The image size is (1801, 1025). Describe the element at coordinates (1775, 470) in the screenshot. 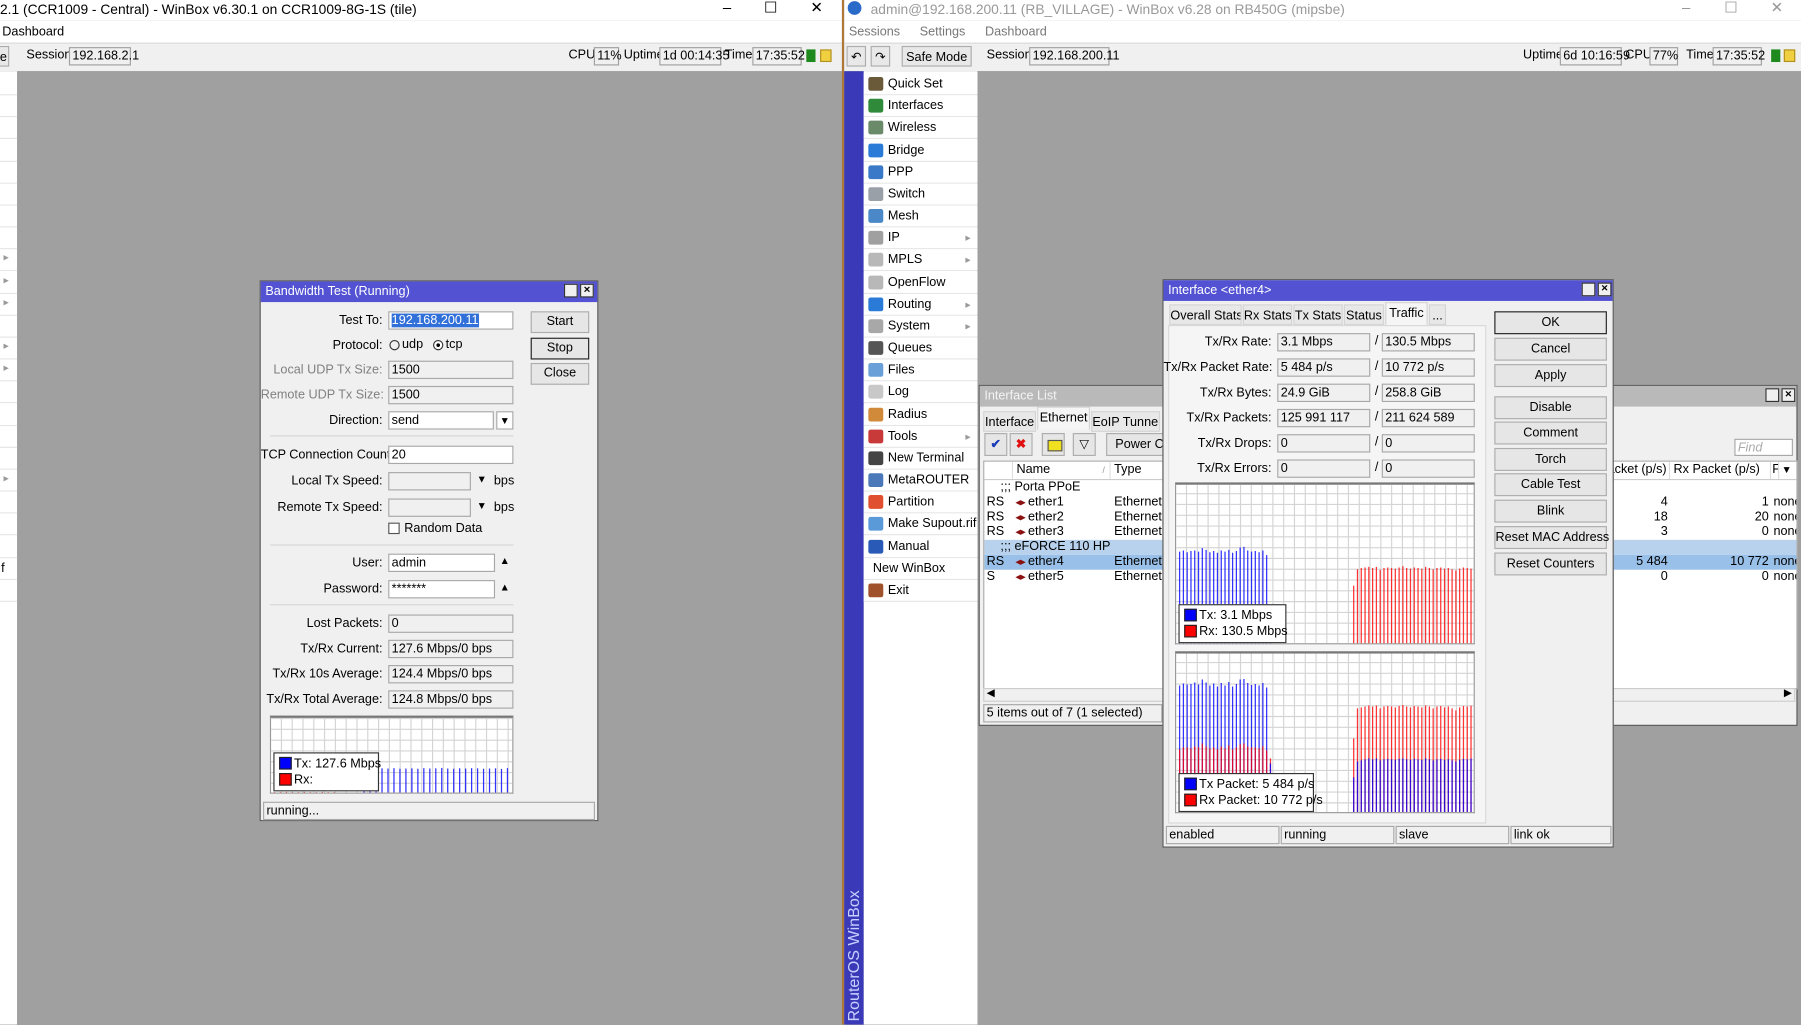

I see `column-header-fp: FP` at that location.